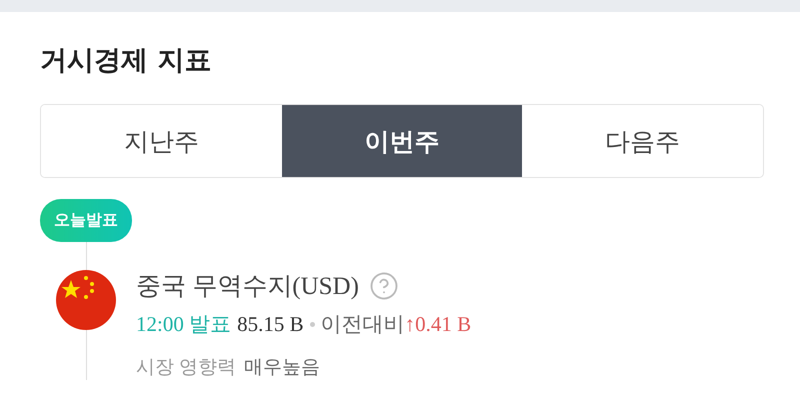  Describe the element at coordinates (186, 368) in the screenshot. I see `impact-label: 시장 영향력` at that location.